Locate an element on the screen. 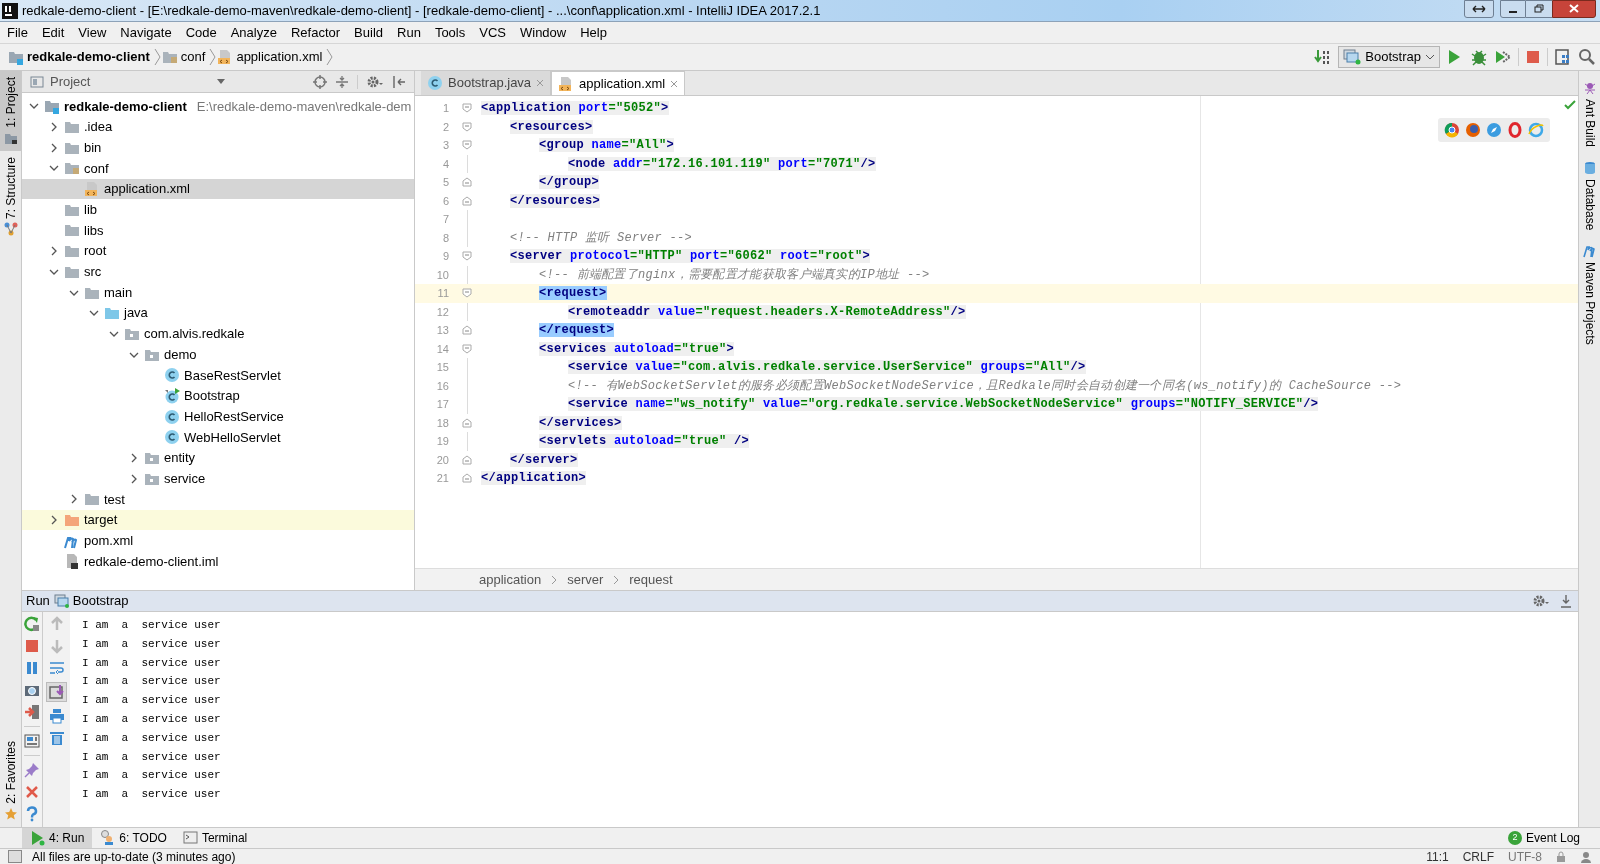 Image resolution: width=1600 pixels, height=864 pixels. layout-icon is located at coordinates (32, 741).